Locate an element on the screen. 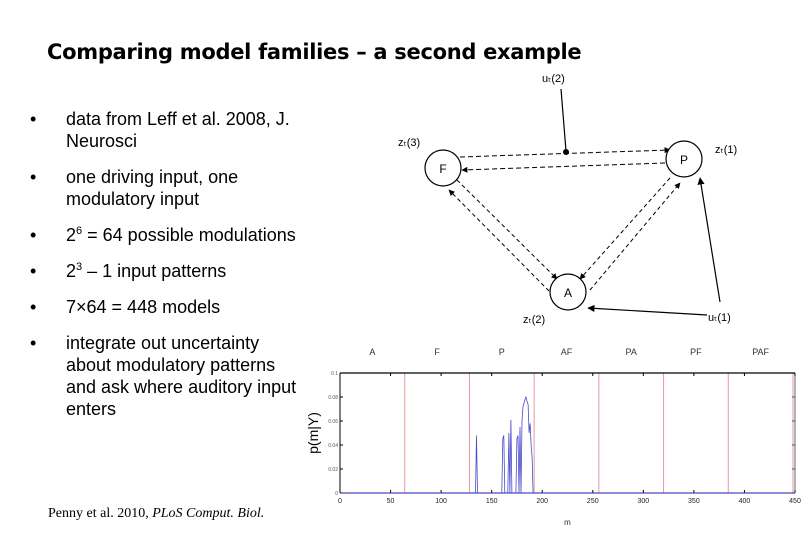 The width and height of the screenshot is (810, 540). bullet-item: • 7×64 = 448 models is located at coordinates (165, 307).